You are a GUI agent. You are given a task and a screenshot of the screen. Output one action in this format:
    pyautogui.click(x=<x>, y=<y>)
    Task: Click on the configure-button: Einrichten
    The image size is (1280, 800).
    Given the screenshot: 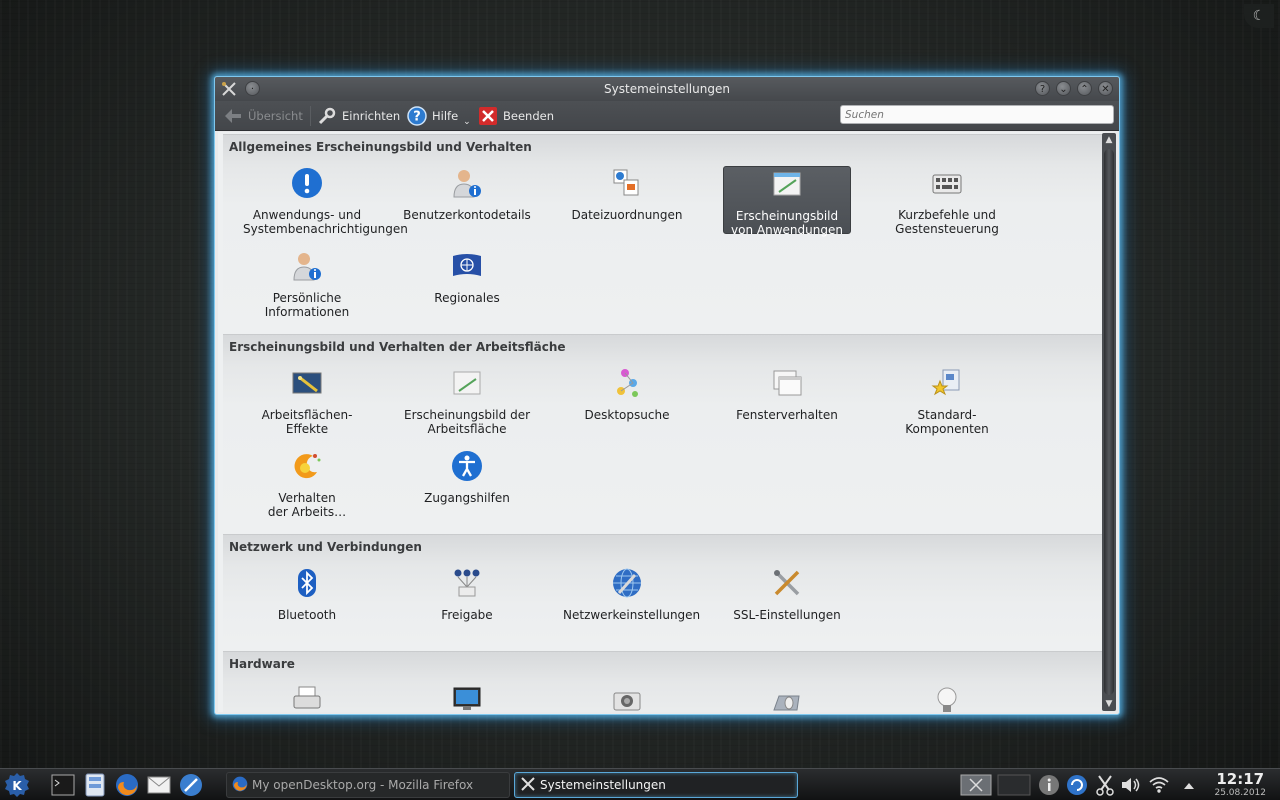 What is the action you would take?
    pyautogui.click(x=358, y=116)
    